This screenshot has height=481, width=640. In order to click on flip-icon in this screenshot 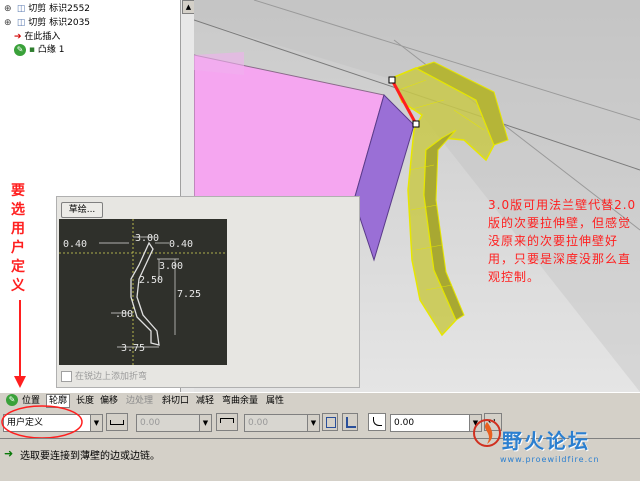, I will do `click(331, 422)`.